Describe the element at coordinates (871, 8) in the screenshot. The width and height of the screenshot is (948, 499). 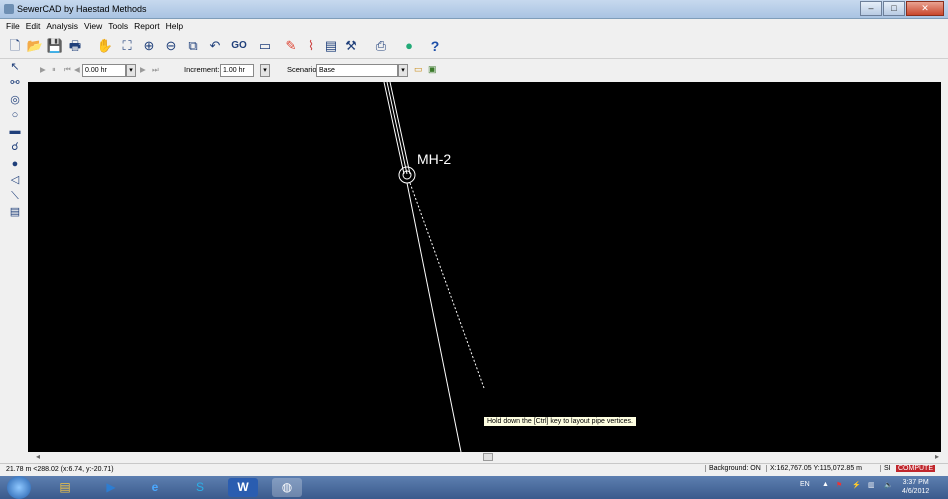
I see `minimize-button: –` at that location.